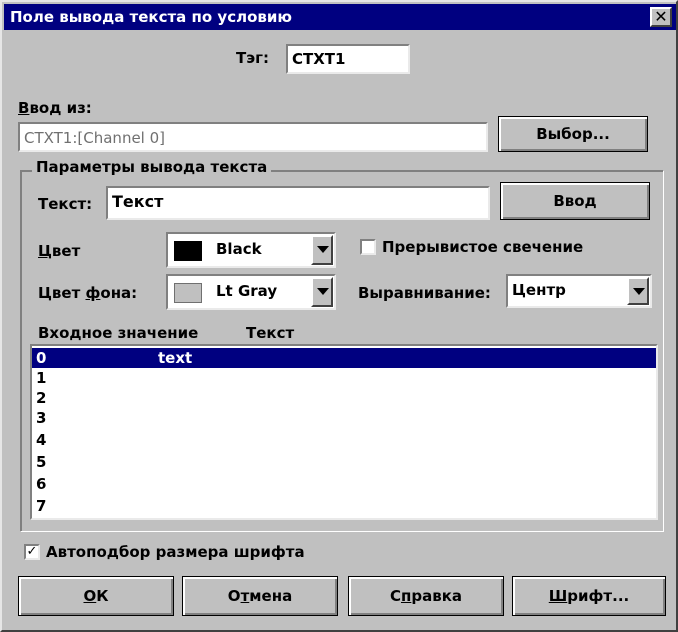 This screenshot has width=678, height=632. What do you see at coordinates (188, 293) in the screenshot?
I see `bg-color-swatch` at bounding box center [188, 293].